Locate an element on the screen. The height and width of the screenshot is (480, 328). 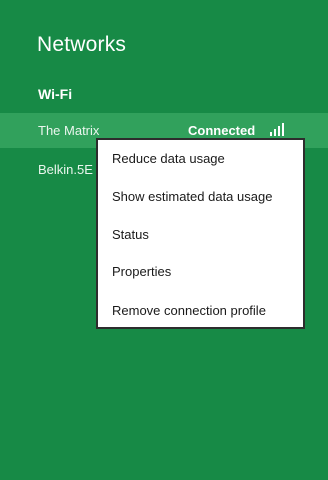
menu-item-remove-connection-profile: Remove connection profile is located at coordinates (205, 311).